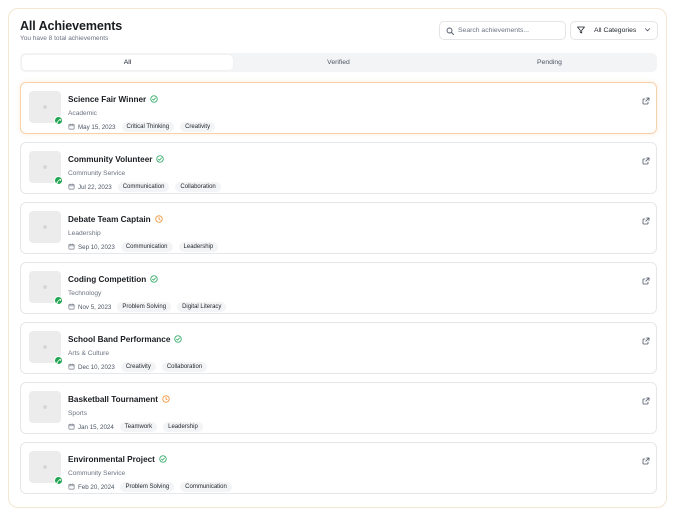 This screenshot has width=676, height=508. I want to click on page-subtitle: You have 8 total achievements, so click(64, 38).